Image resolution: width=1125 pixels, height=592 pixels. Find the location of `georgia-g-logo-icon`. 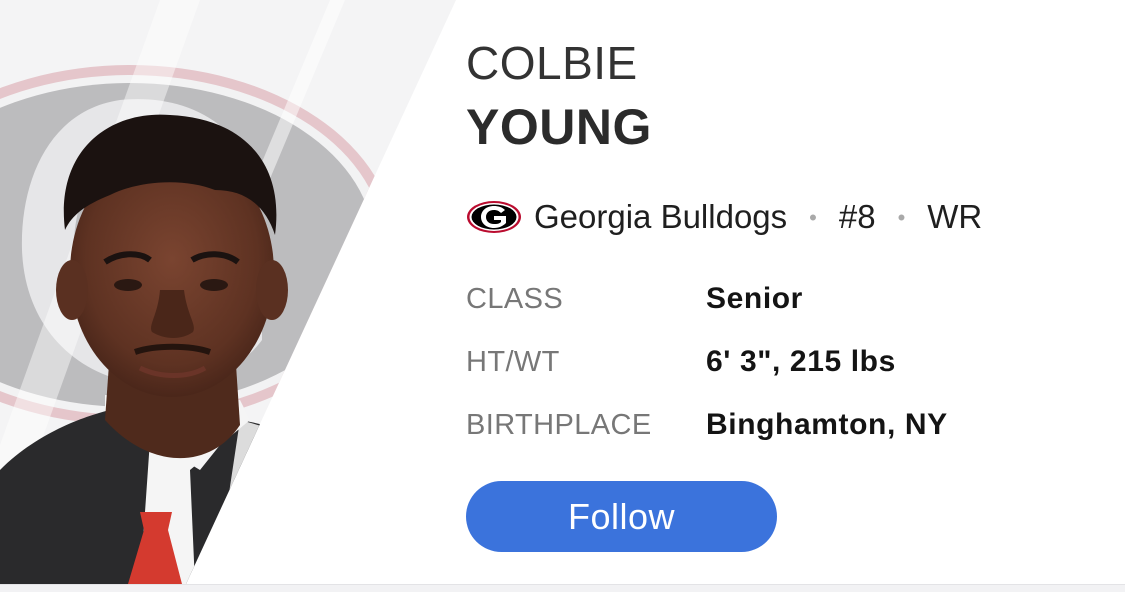

georgia-g-logo-icon is located at coordinates (494, 217).